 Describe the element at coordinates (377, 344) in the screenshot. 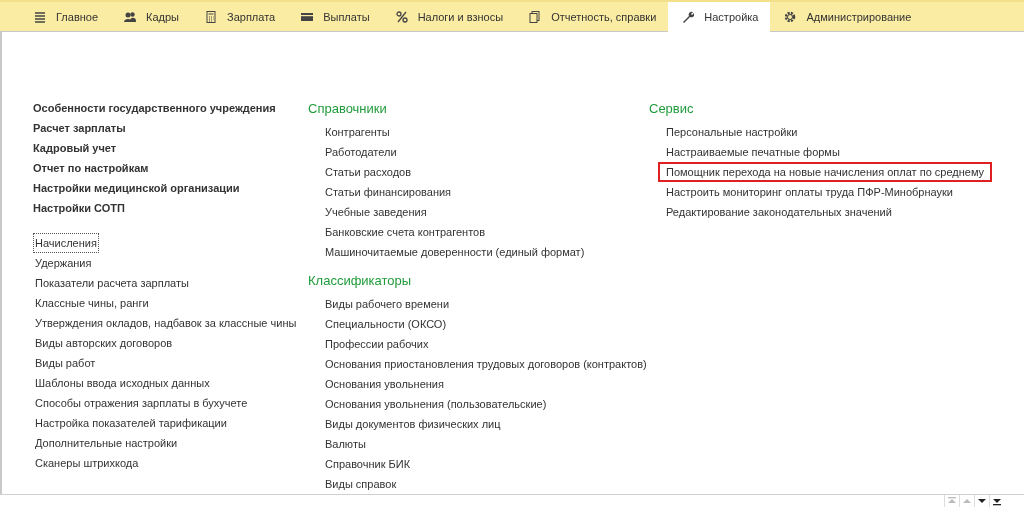

I see `catalog-link: Профессии рабочих` at that location.